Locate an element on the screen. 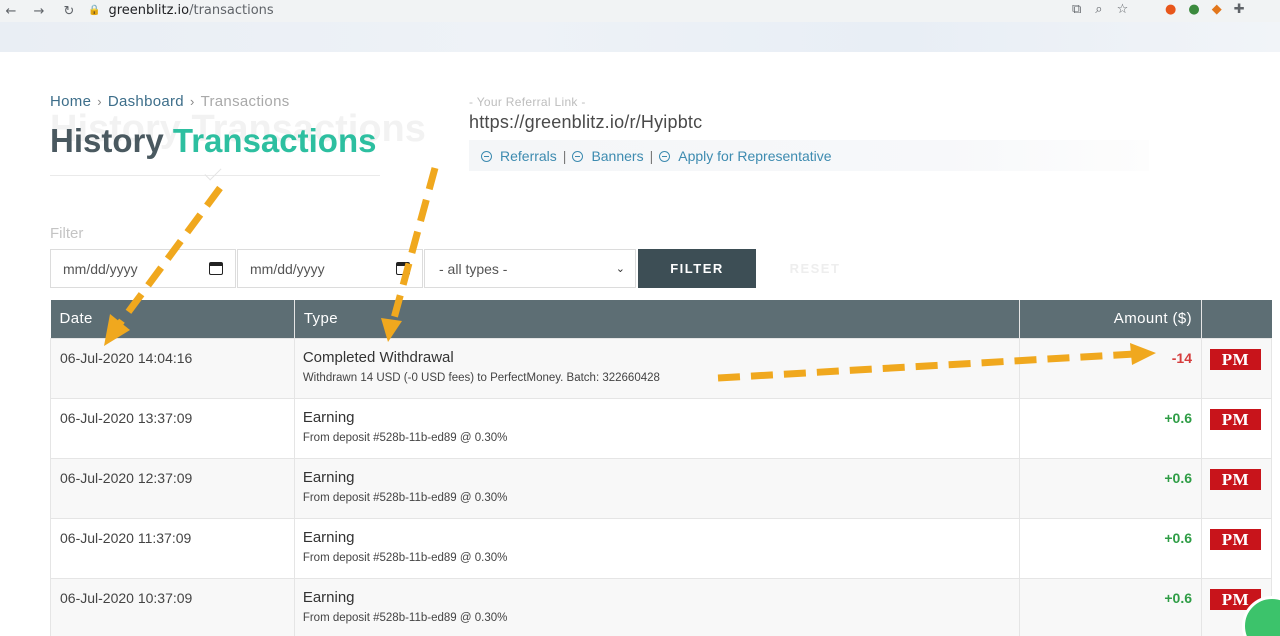  row-amount: -14 is located at coordinates (1110, 368).